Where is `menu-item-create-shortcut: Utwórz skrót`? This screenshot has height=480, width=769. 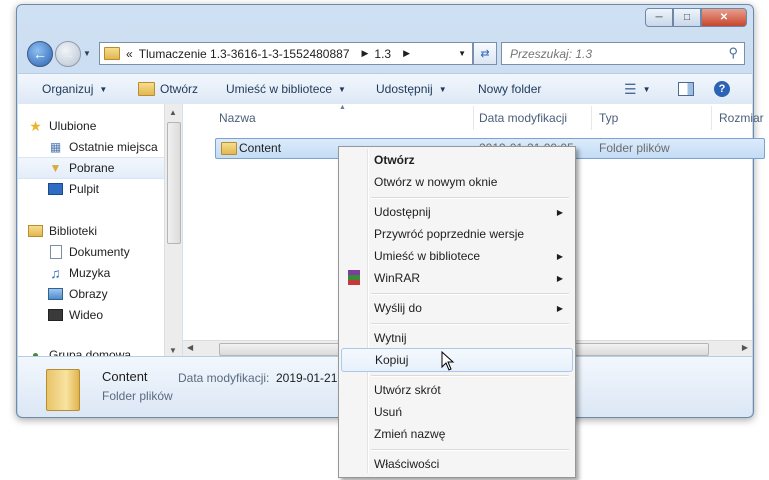 menu-item-create-shortcut: Utwórz skrót is located at coordinates (456, 390).